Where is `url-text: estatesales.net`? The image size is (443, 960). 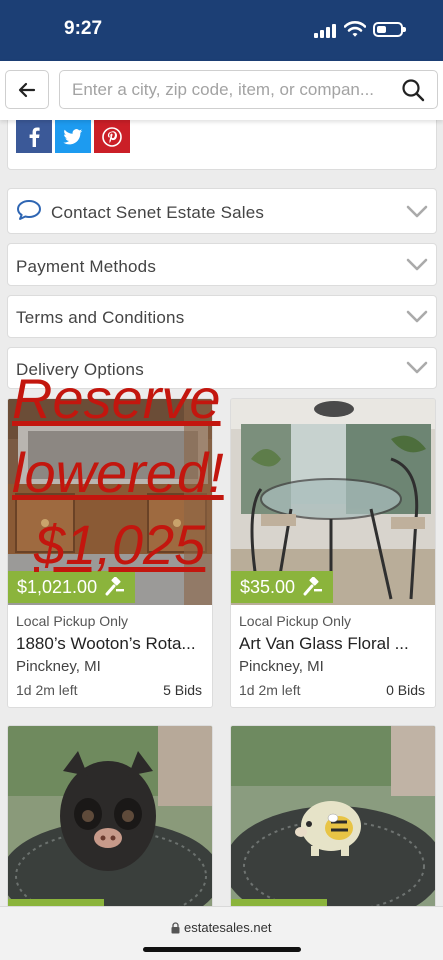 url-text: estatesales.net is located at coordinates (227, 927).